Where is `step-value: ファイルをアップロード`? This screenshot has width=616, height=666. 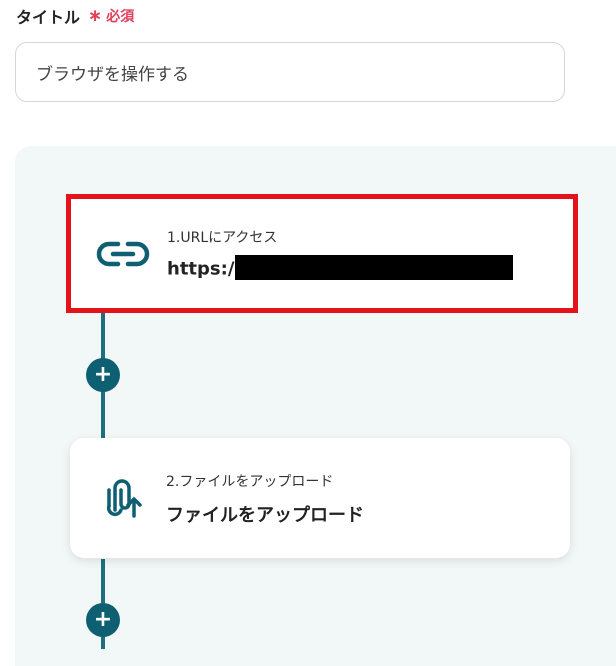 step-value: ファイルをアップロード is located at coordinates (265, 515).